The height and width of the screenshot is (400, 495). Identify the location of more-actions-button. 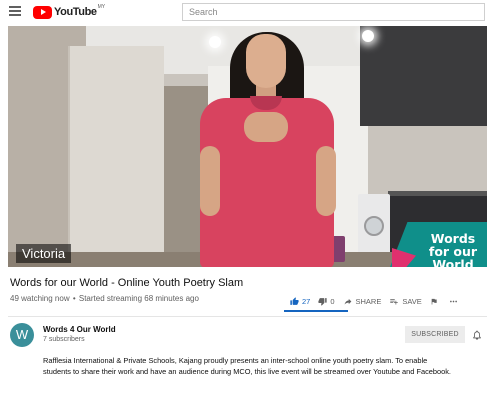
(455, 301).